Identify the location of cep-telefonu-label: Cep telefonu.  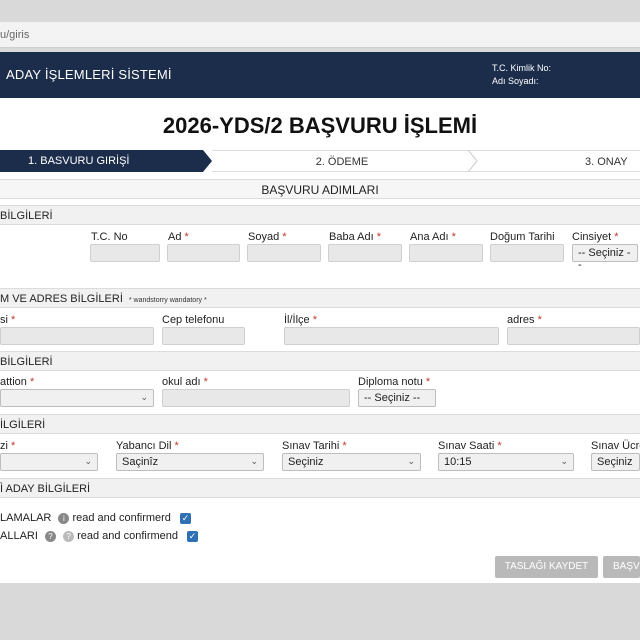
(193, 320).